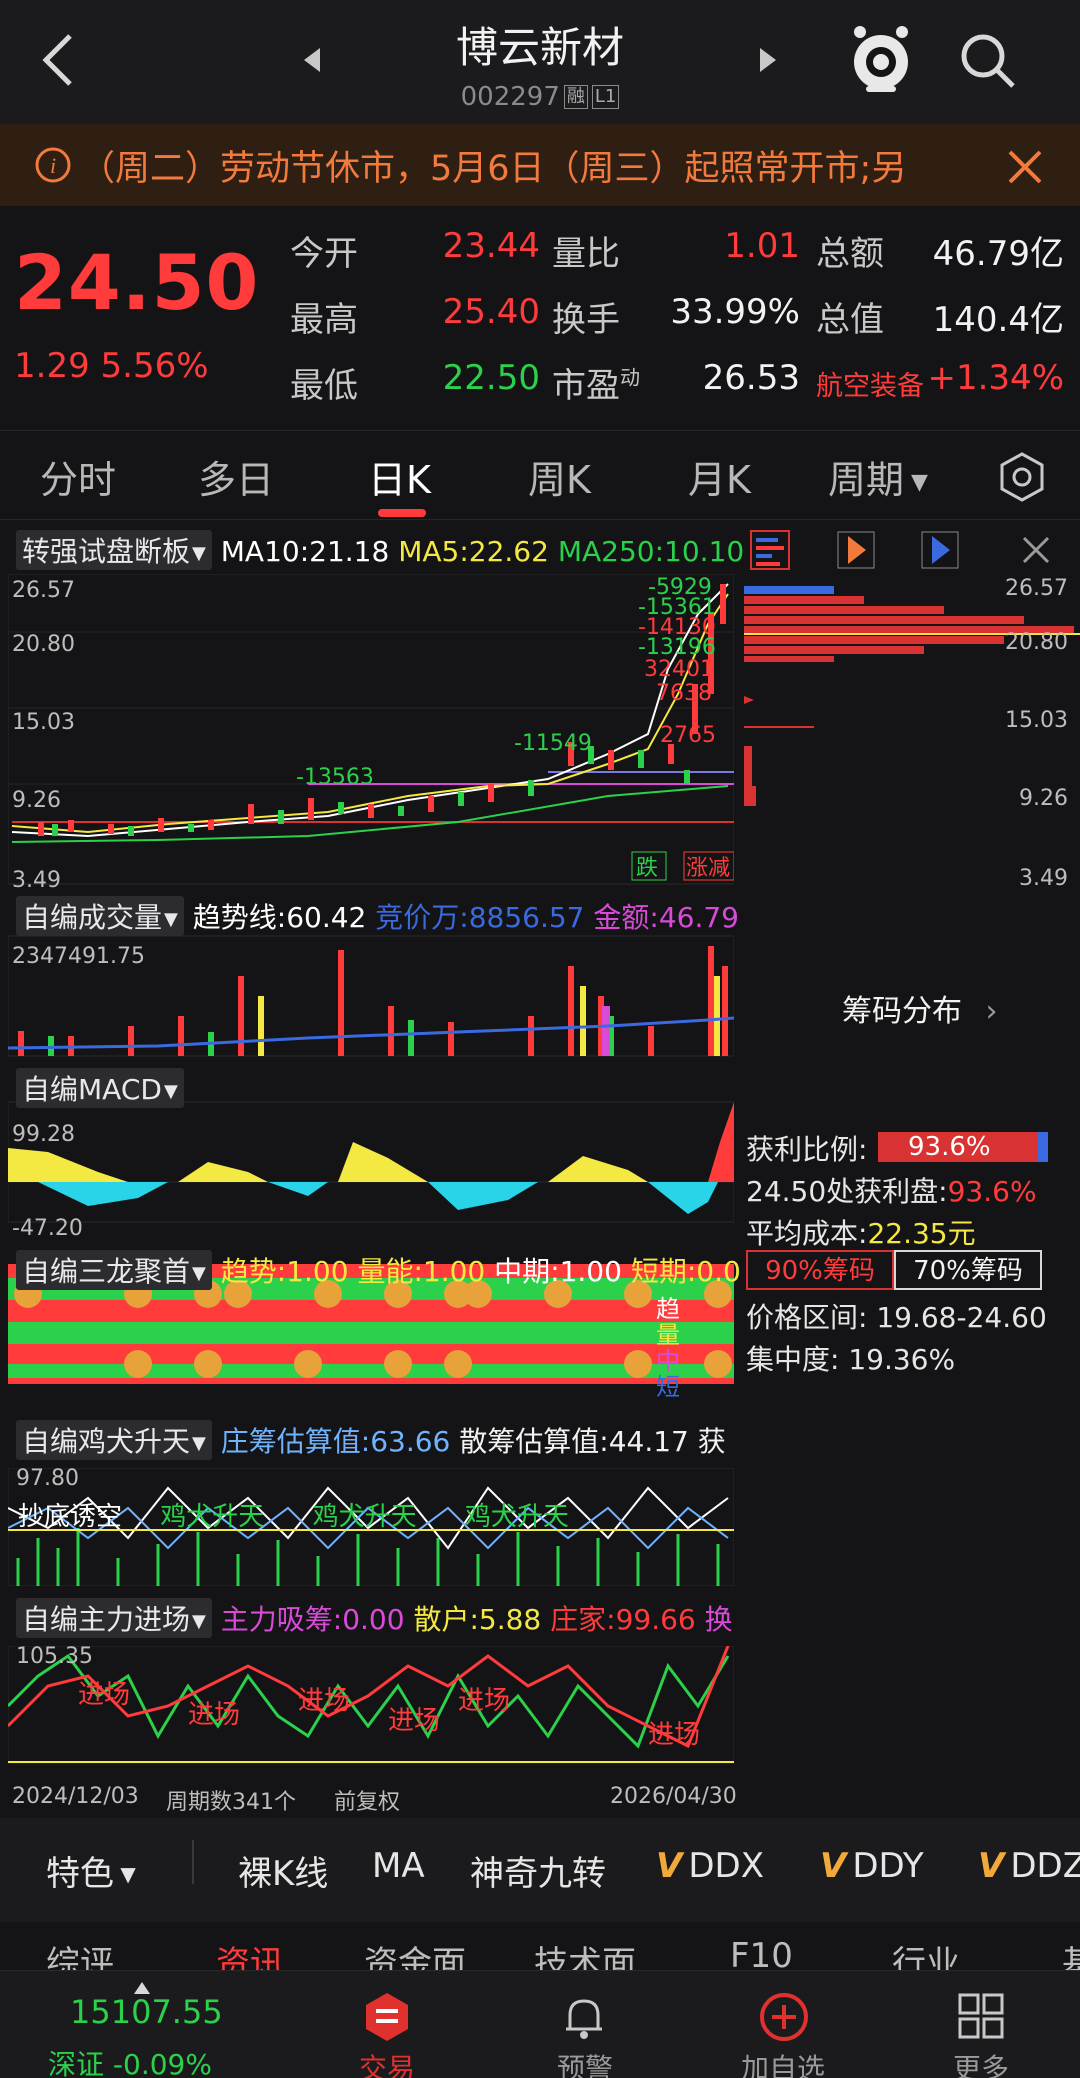 The height and width of the screenshot is (2078, 1080). Describe the element at coordinates (283, 1870) in the screenshot. I see `indicator-naked-k: 裸K线` at that location.